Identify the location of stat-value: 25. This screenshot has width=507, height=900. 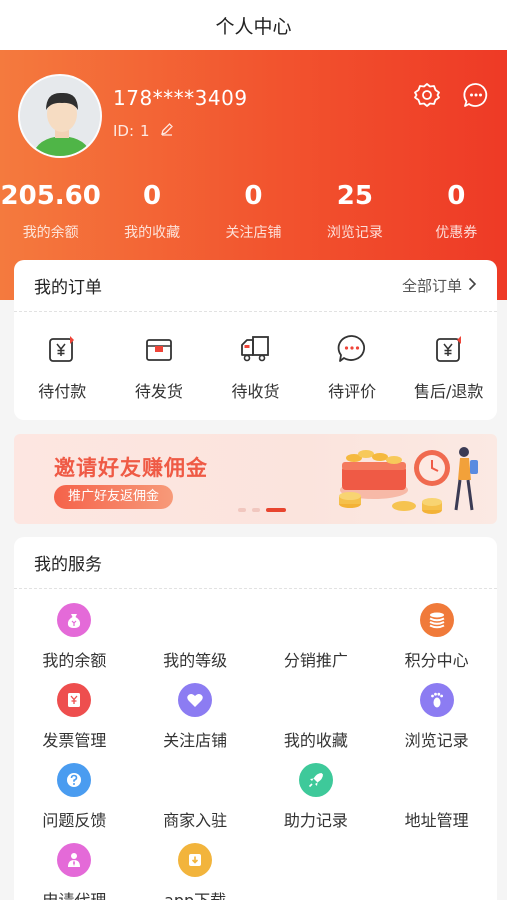
(354, 196).